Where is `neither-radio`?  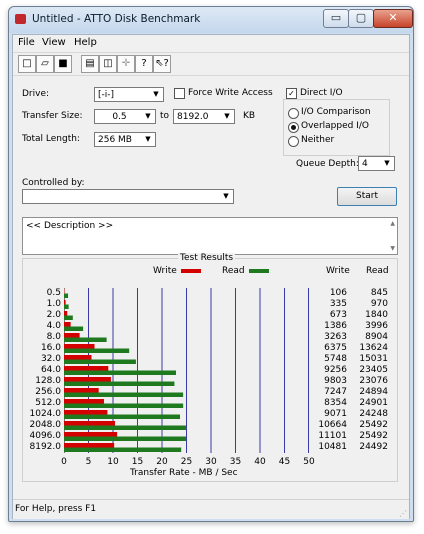
neither-radio is located at coordinates (293, 141).